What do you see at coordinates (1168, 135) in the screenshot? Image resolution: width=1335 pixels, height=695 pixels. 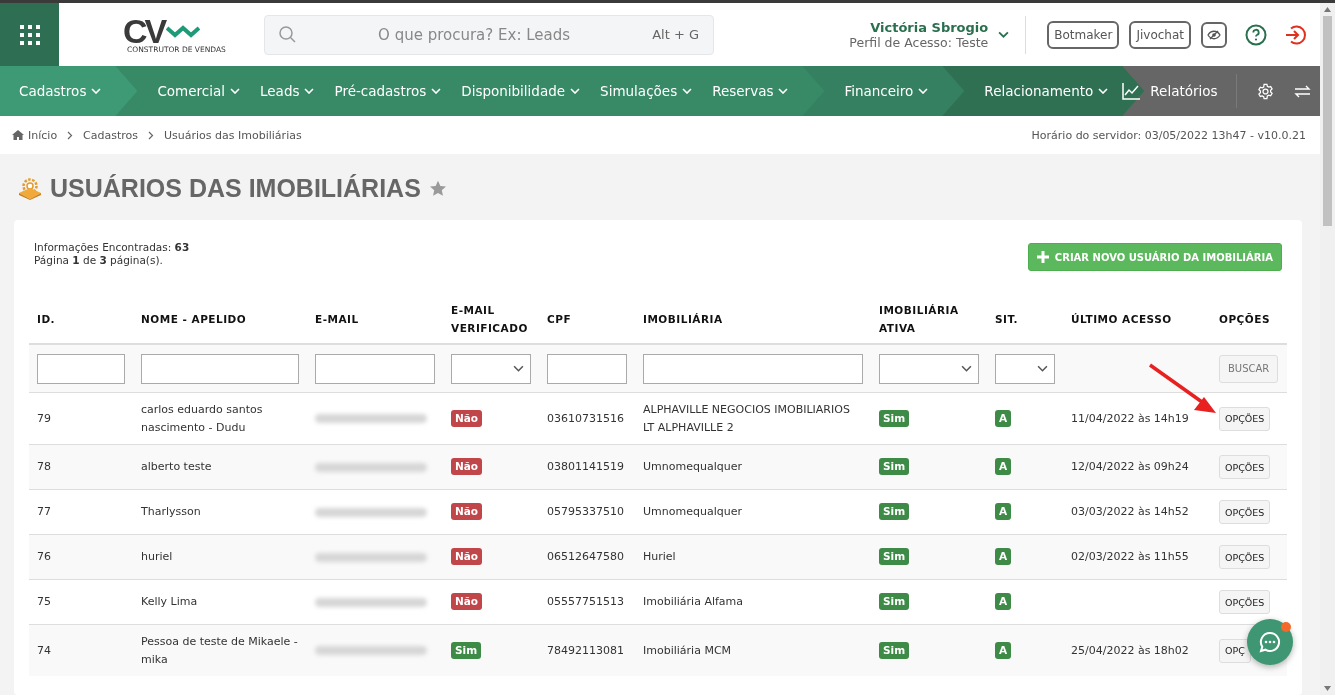 I see `server-time: Horário do servidor: 03/05/2022 13h47 - v10.0.21` at bounding box center [1168, 135].